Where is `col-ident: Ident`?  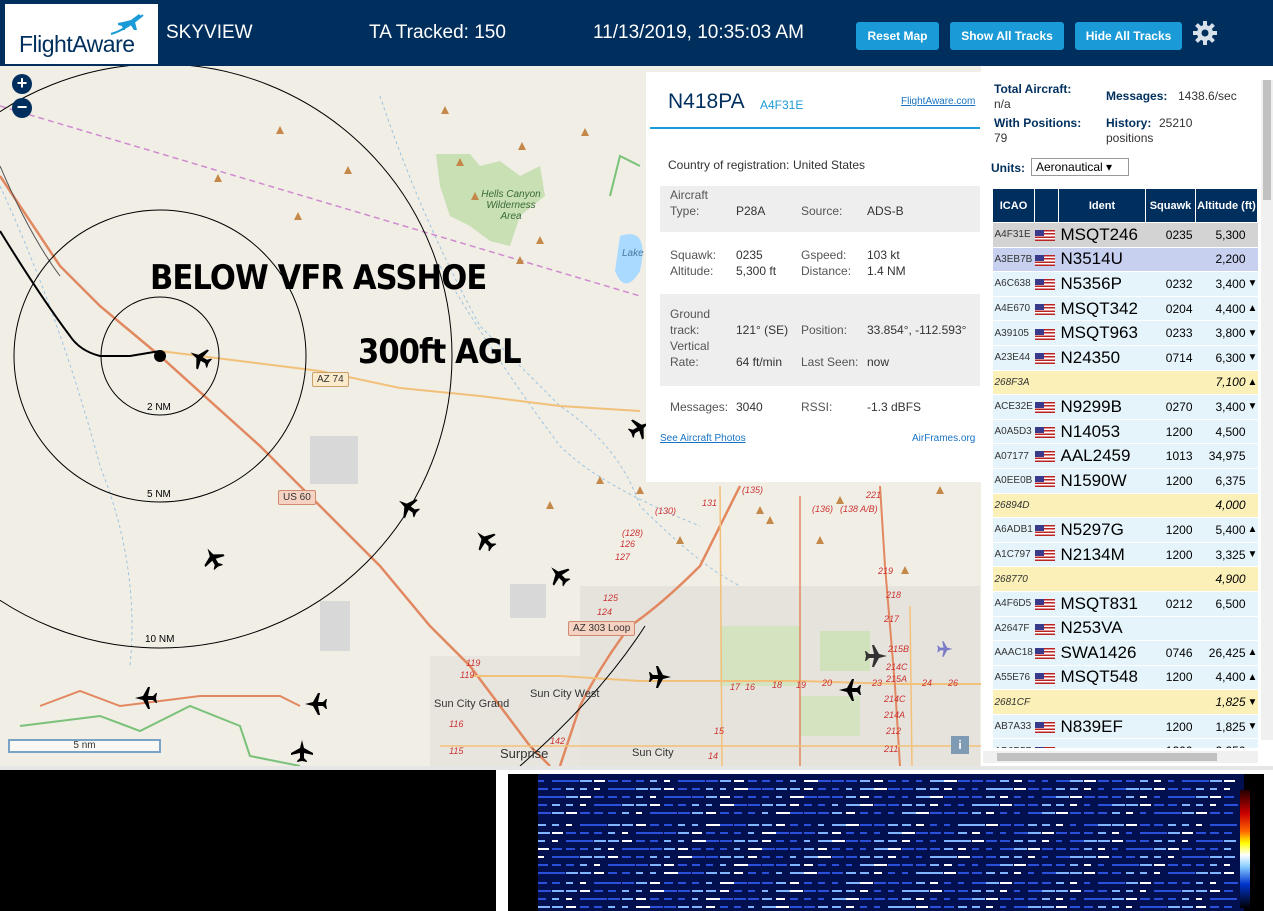 col-ident: Ident is located at coordinates (1102, 205).